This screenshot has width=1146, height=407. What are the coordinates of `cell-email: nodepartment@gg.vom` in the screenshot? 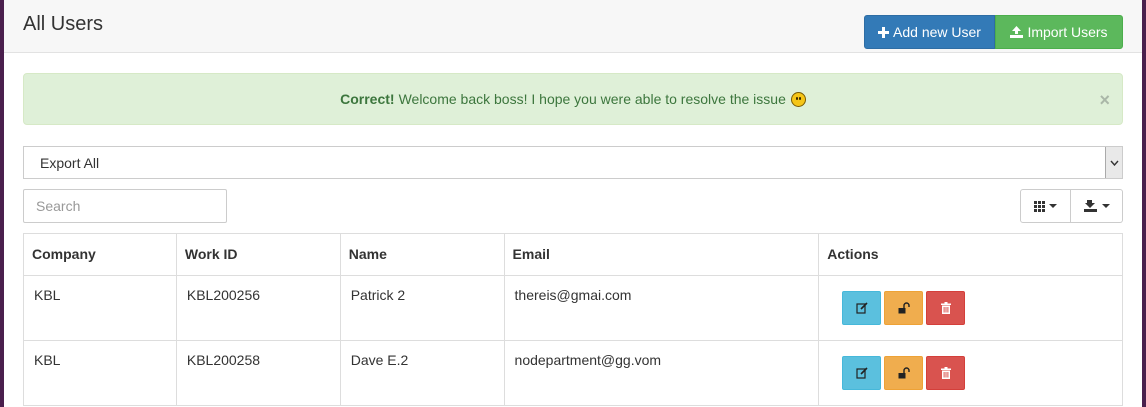 It's located at (661, 373).